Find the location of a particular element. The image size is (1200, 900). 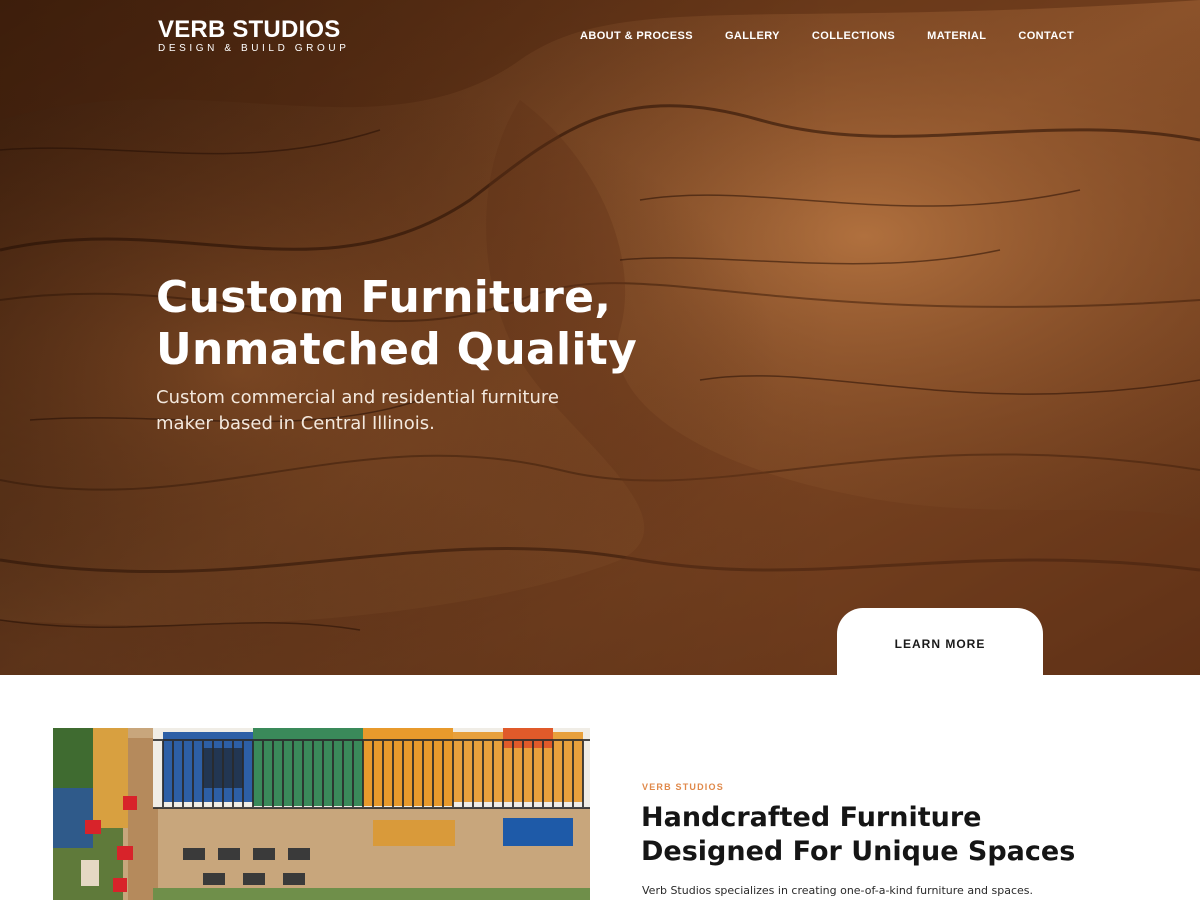

learn-more-label: LEARN MORE is located at coordinates (940, 643).